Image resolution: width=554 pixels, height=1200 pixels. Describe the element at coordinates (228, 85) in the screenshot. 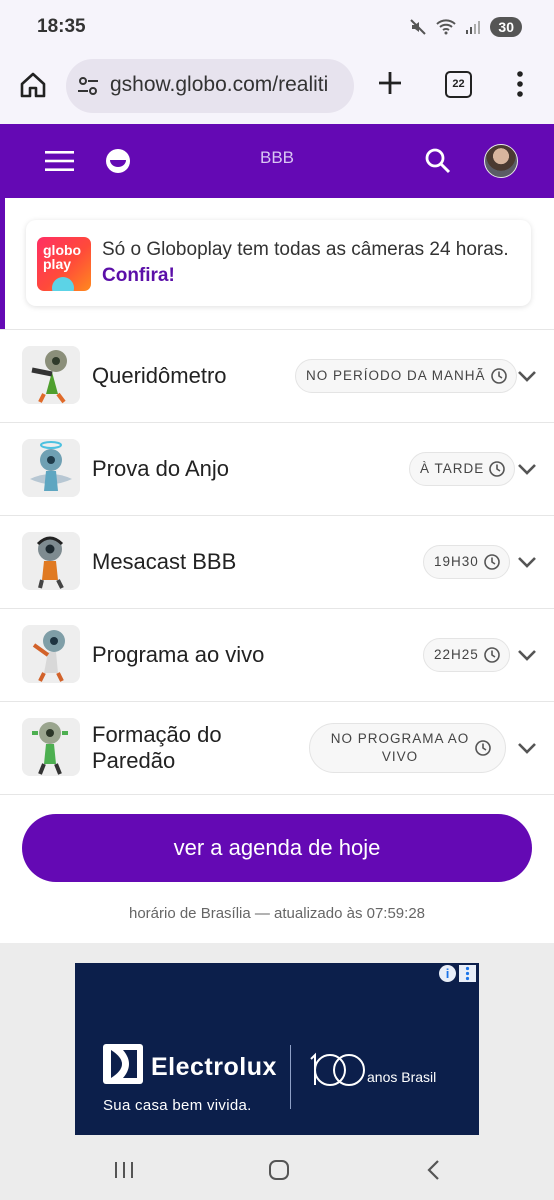

I see `url-text: gshow.globo.com/realiti` at that location.